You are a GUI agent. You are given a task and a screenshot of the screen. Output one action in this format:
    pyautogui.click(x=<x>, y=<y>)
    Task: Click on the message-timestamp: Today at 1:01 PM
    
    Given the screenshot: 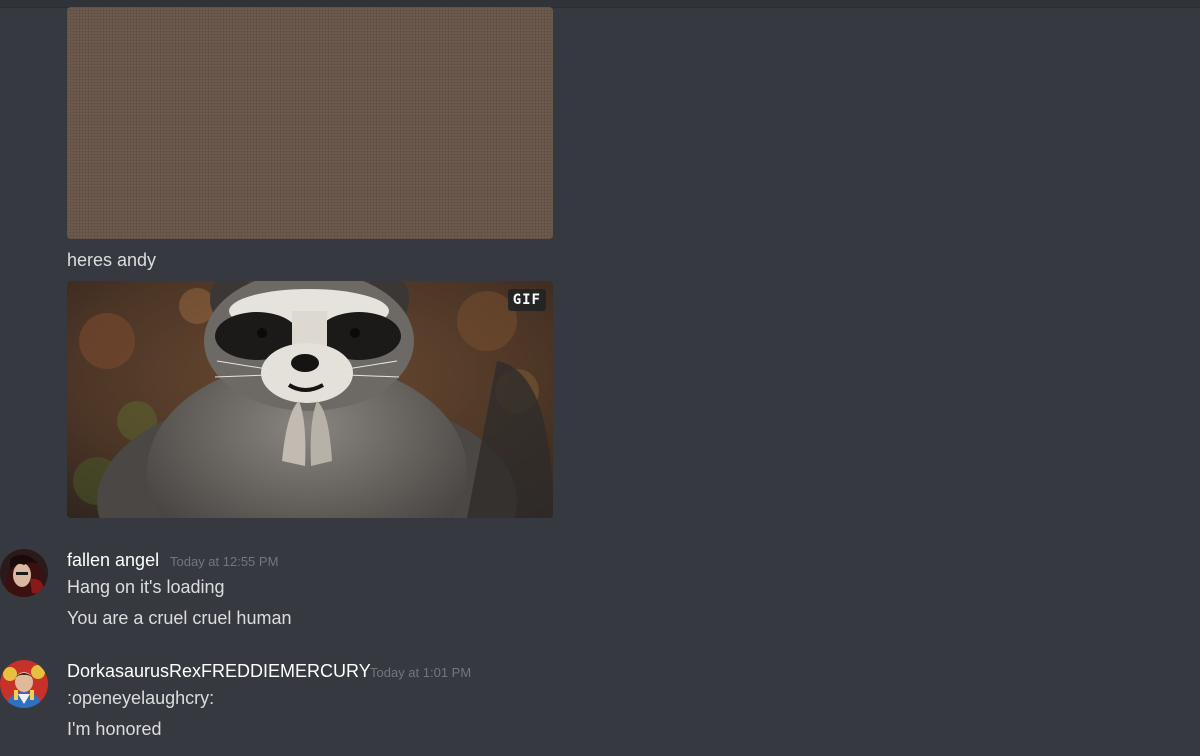 What is the action you would take?
    pyautogui.click(x=421, y=672)
    